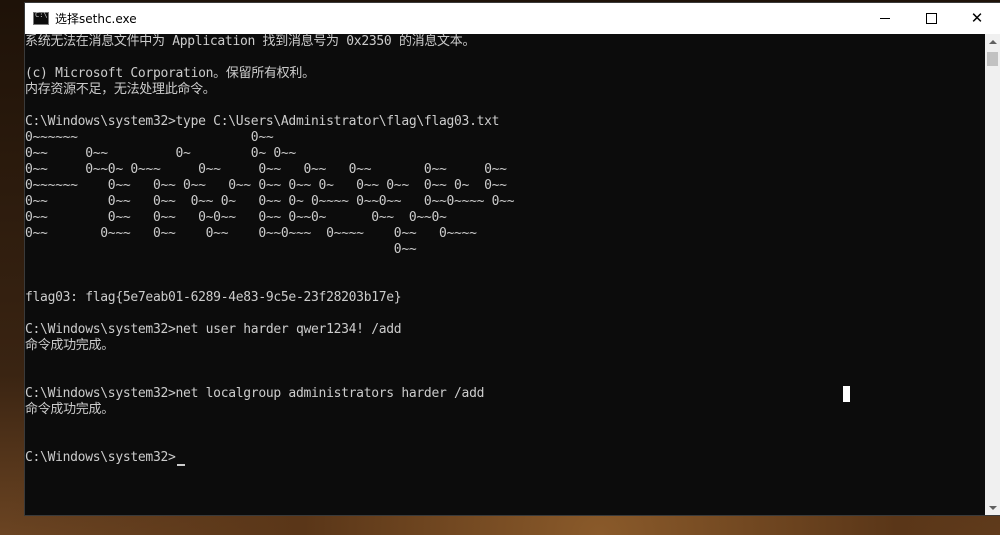 This screenshot has width=1000, height=535. Describe the element at coordinates (41, 18) in the screenshot. I see `cmd-icon` at that location.